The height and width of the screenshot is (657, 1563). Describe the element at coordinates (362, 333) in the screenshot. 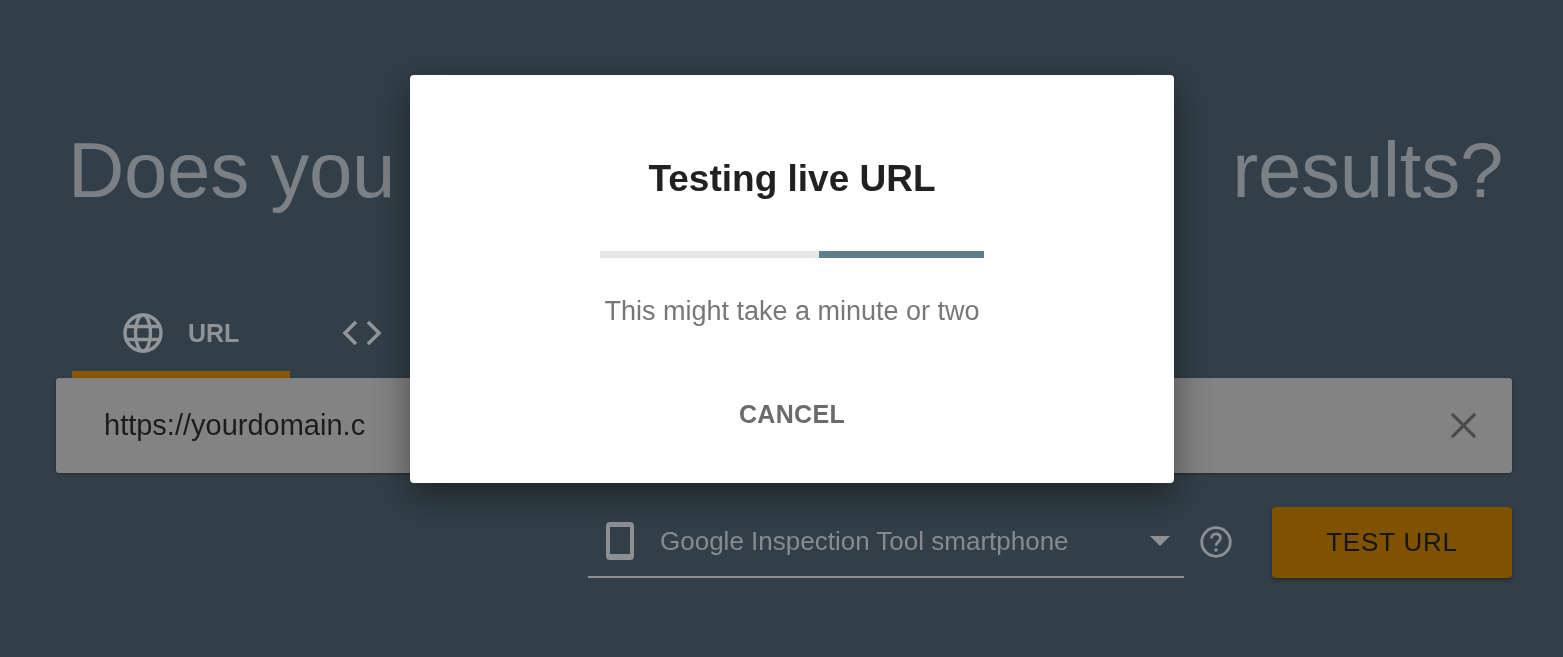

I see `code-icon` at that location.